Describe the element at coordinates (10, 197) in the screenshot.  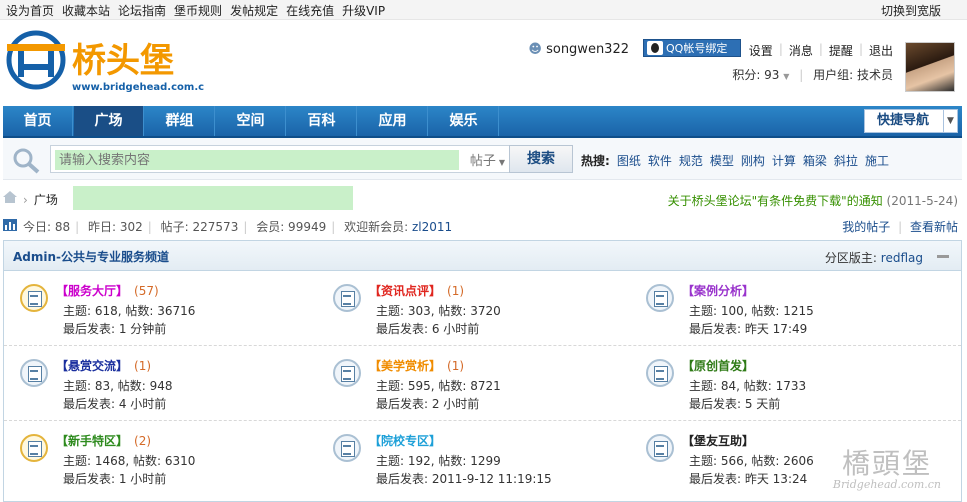
I see `home-icon` at that location.